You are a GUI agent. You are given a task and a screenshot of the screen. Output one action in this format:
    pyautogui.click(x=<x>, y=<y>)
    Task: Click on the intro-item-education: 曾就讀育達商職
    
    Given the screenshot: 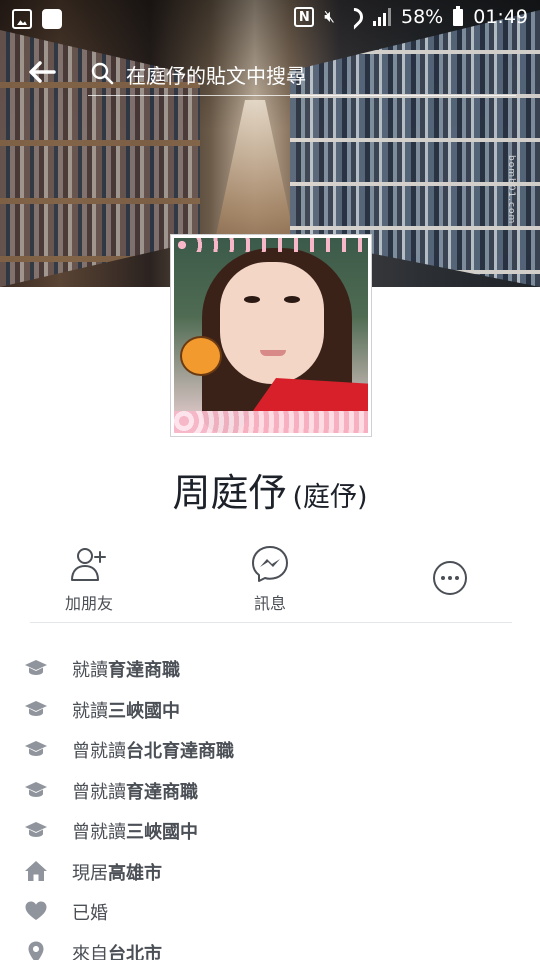 What is the action you would take?
    pyautogui.click(x=270, y=790)
    